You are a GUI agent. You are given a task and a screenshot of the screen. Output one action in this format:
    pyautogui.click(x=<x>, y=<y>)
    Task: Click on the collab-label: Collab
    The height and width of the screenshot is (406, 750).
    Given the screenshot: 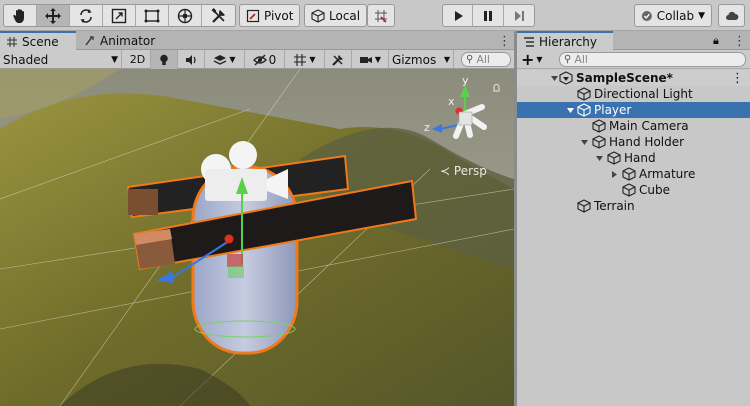 What is the action you would take?
    pyautogui.click(x=675, y=15)
    